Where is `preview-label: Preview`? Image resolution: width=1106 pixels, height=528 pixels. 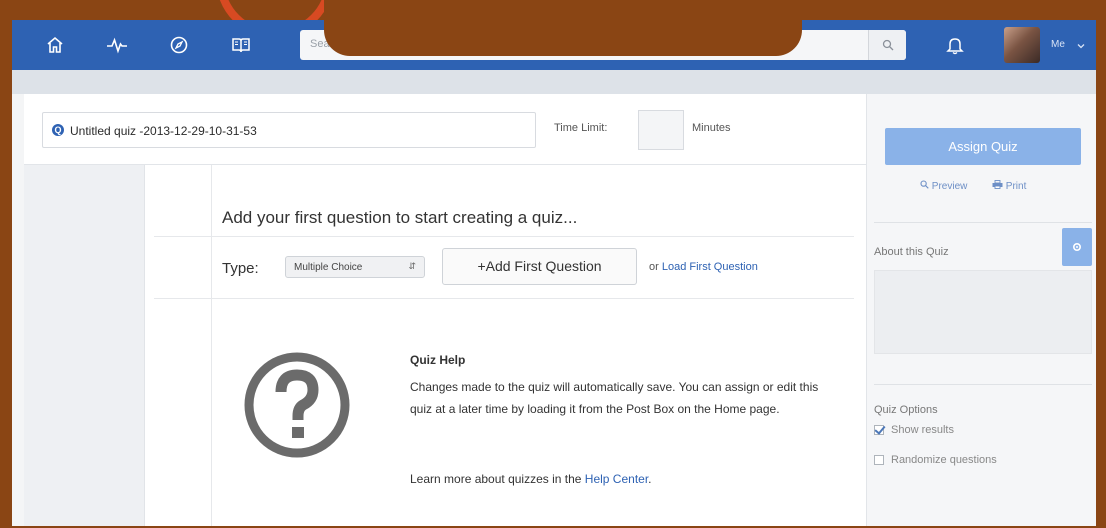 preview-label: Preview is located at coordinates (949, 186).